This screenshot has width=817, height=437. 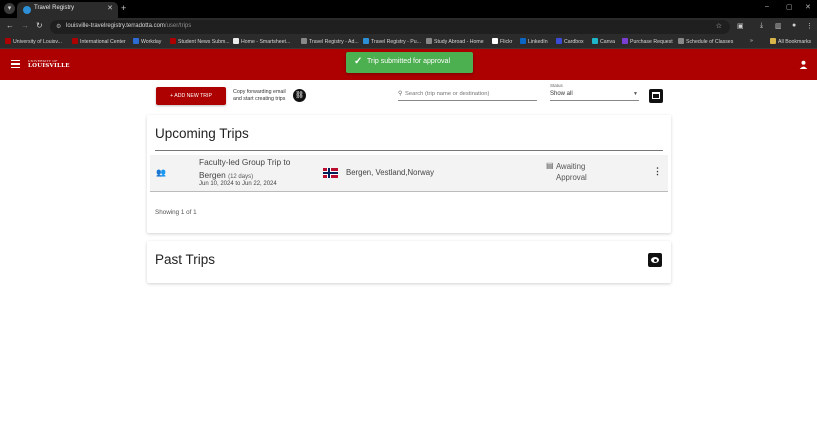 What do you see at coordinates (110, 8) in the screenshot?
I see `close-tab-icon: ✕` at bounding box center [110, 8].